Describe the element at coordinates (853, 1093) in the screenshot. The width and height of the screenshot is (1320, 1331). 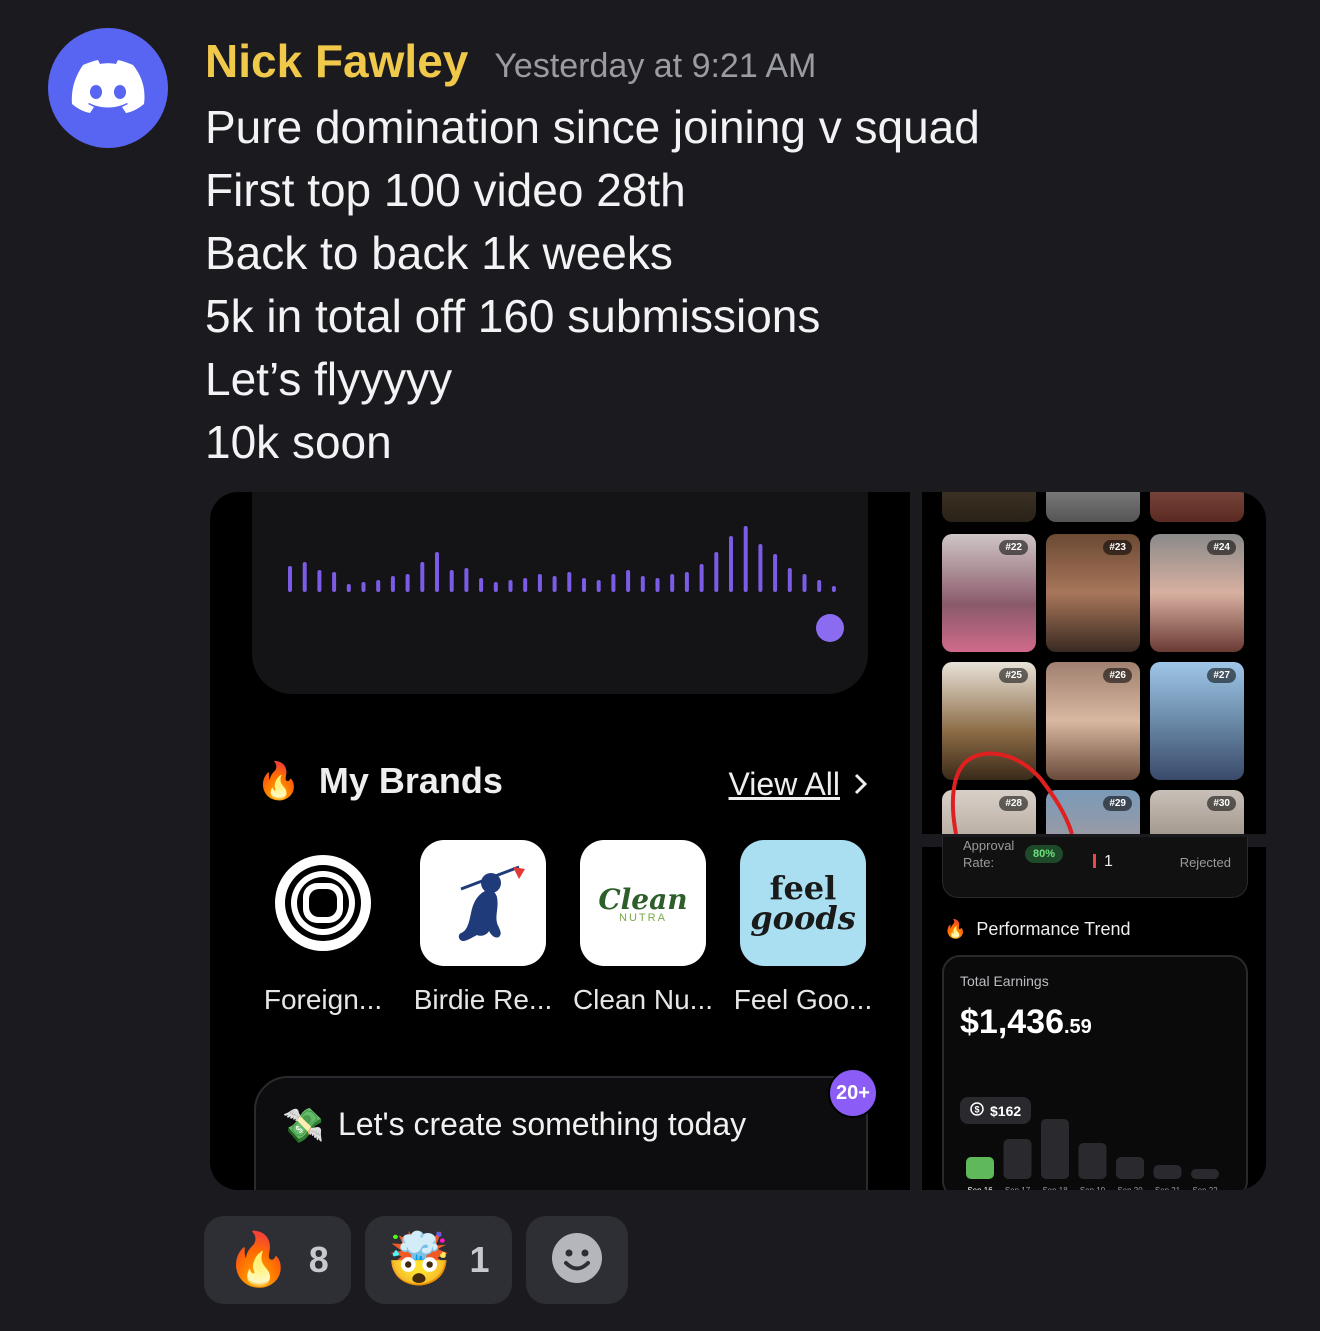
I see `notification-badge: 20+` at that location.